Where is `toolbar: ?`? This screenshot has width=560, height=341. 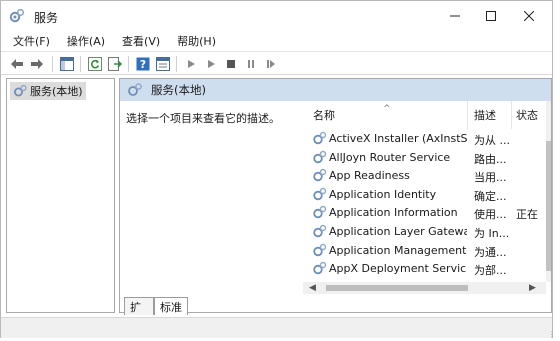
toolbar: ? is located at coordinates (276, 63).